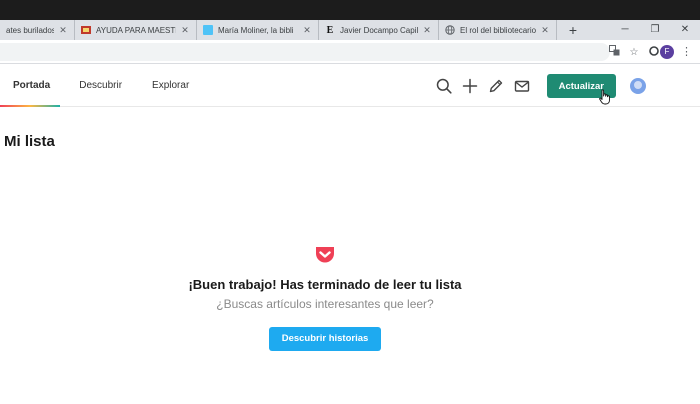 The image size is (700, 404). I want to click on profile-avatar: F, so click(667, 52).